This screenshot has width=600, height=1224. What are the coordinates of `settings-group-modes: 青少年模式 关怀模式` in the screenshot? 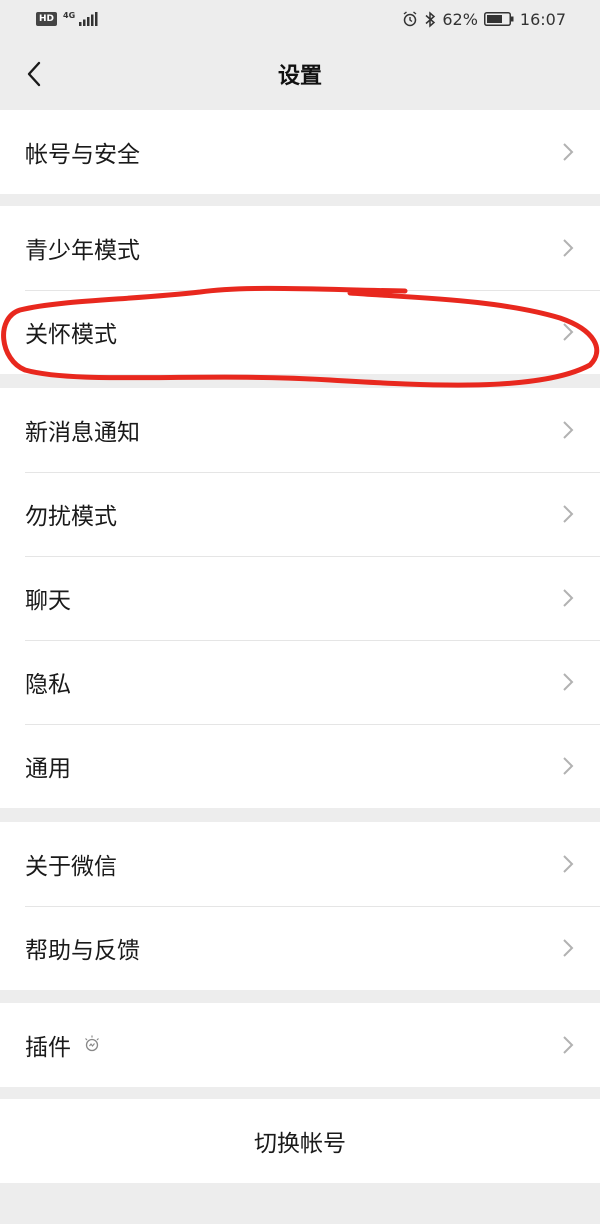 It's located at (300, 290).